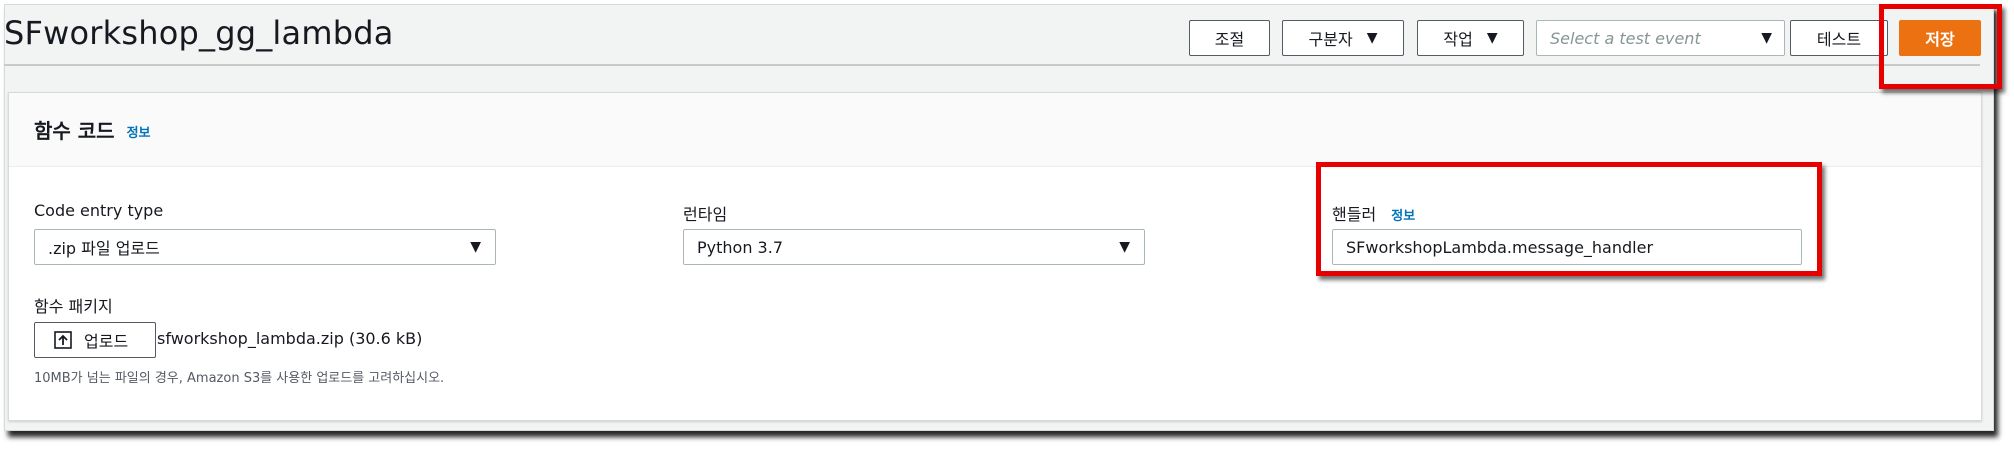  What do you see at coordinates (106, 341) in the screenshot?
I see `upload-button-label: 업로드` at bounding box center [106, 341].